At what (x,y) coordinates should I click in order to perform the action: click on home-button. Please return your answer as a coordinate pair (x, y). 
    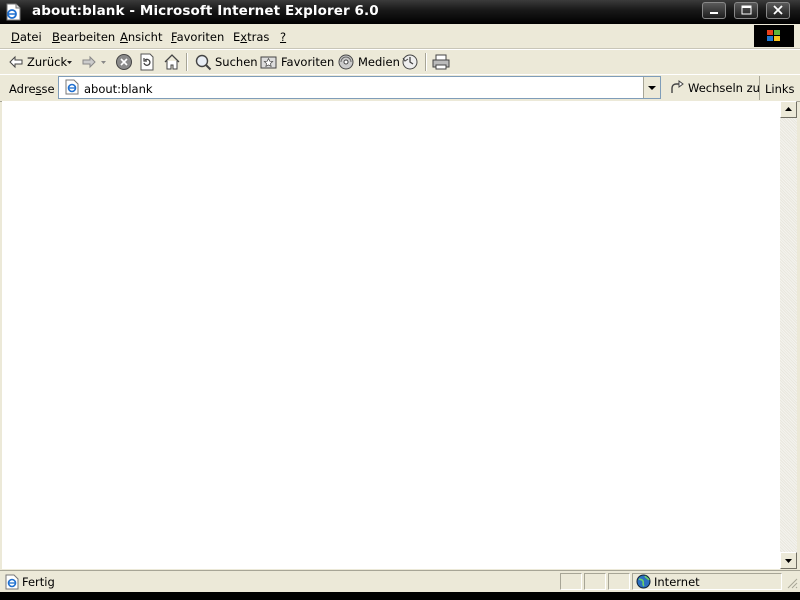
    Looking at the image, I should click on (172, 62).